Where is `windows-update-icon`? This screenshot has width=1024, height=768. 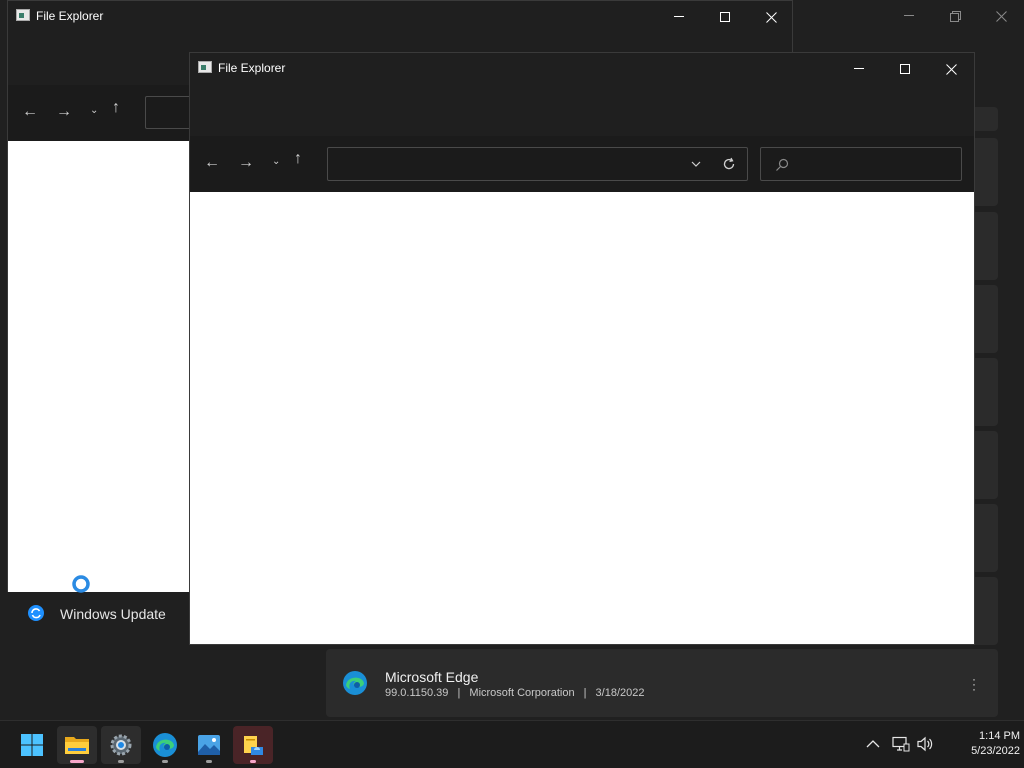 windows-update-icon is located at coordinates (36, 613).